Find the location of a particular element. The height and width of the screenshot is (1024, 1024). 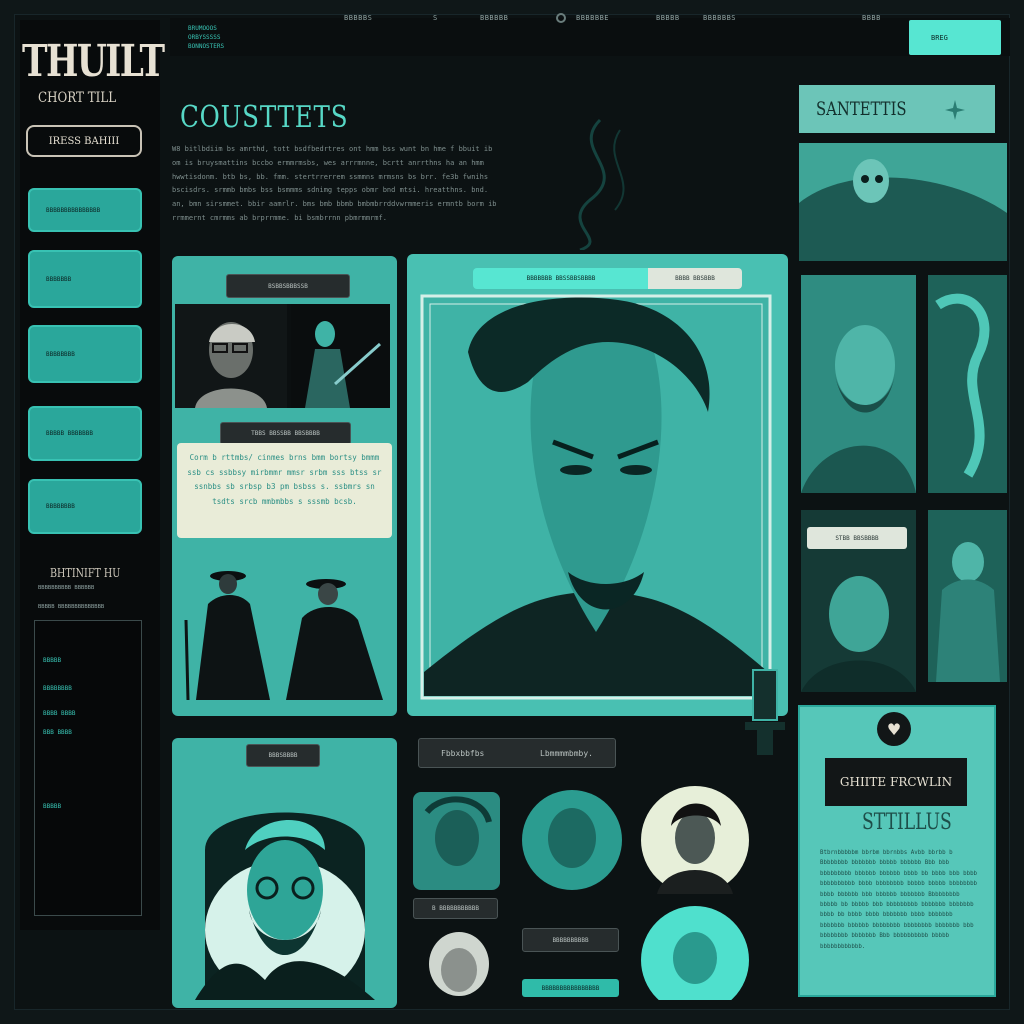

nav-item: BBBBBS is located at coordinates (358, 18).